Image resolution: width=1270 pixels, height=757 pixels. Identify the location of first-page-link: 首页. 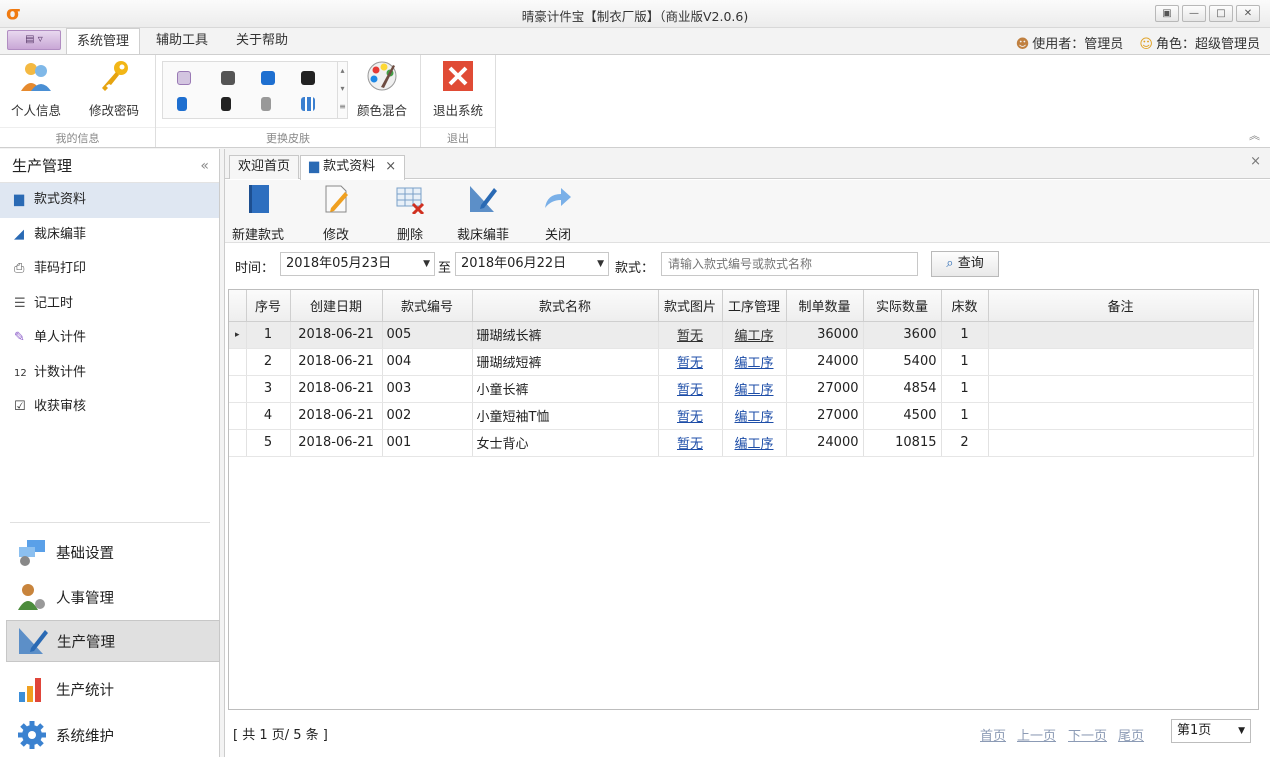
(993, 734).